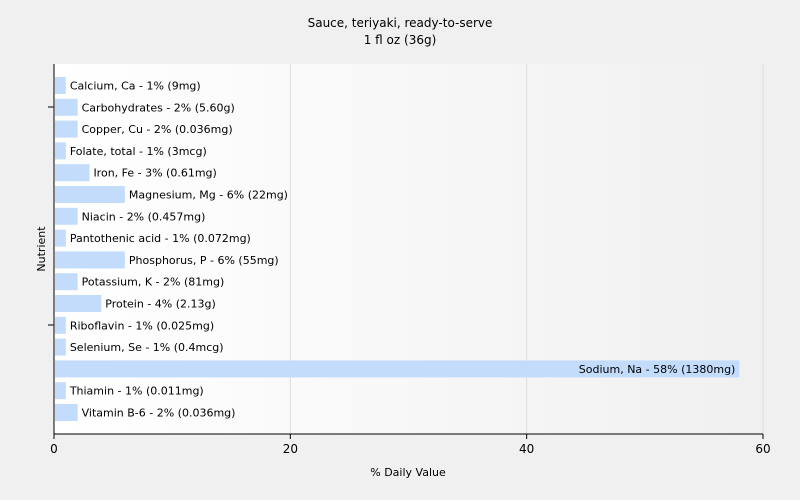 The image size is (800, 500). Describe the element at coordinates (153, 282) in the screenshot. I see `bar-label: Potassium, K - 2% (81mg)` at that location.